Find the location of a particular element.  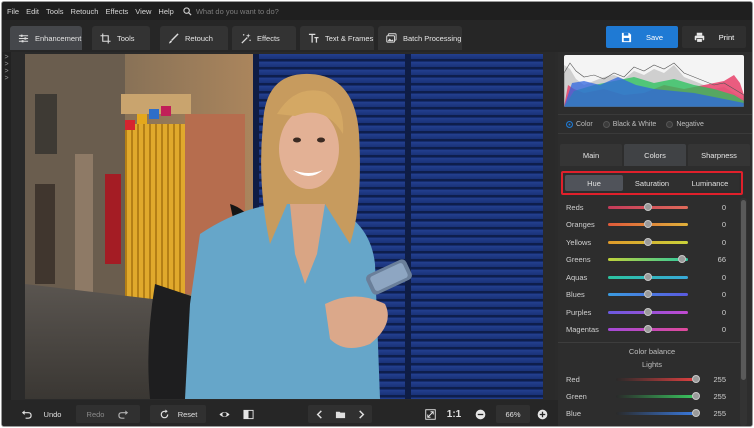

tab-enhancement: Enhancement is located at coordinates (46, 38).